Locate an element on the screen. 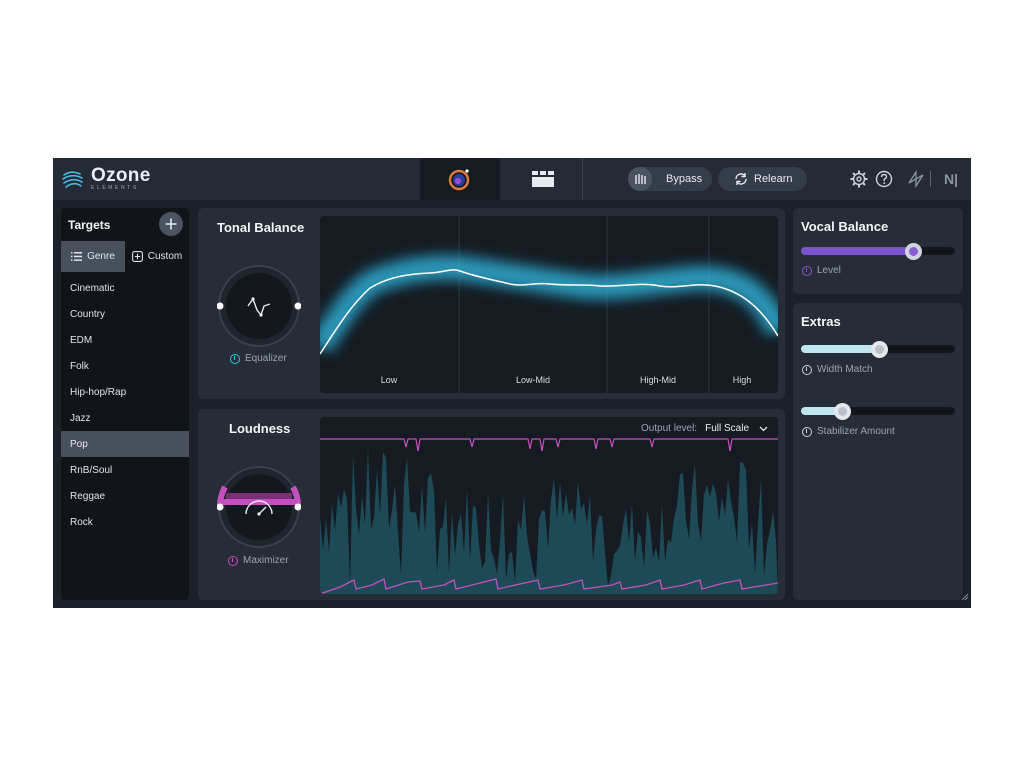  resize-grip-icon is located at coordinates (965, 597).